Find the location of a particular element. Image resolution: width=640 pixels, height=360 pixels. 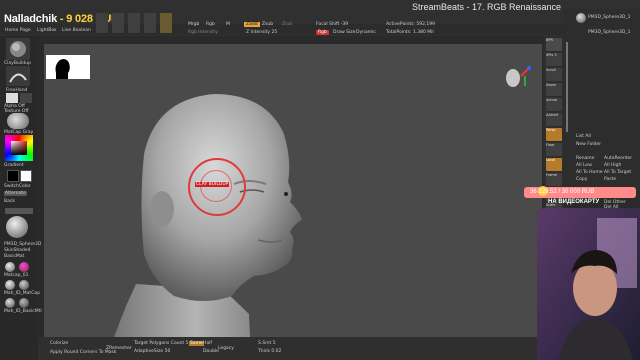

draw-size-slider: Draw Size is located at coordinates (344, 32).